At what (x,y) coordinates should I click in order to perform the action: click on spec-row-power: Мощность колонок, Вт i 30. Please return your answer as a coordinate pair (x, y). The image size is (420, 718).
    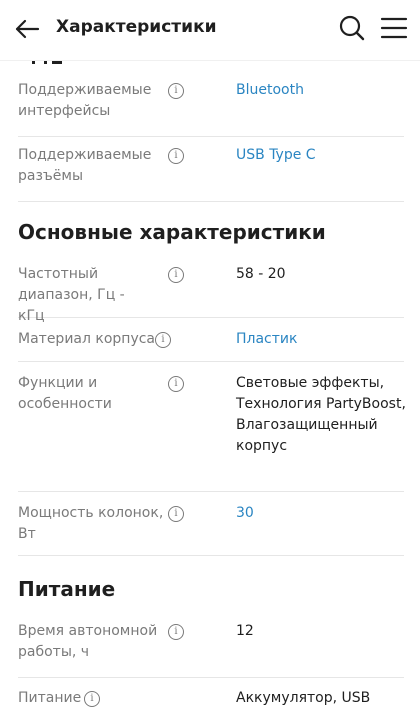
    Looking at the image, I should click on (211, 529).